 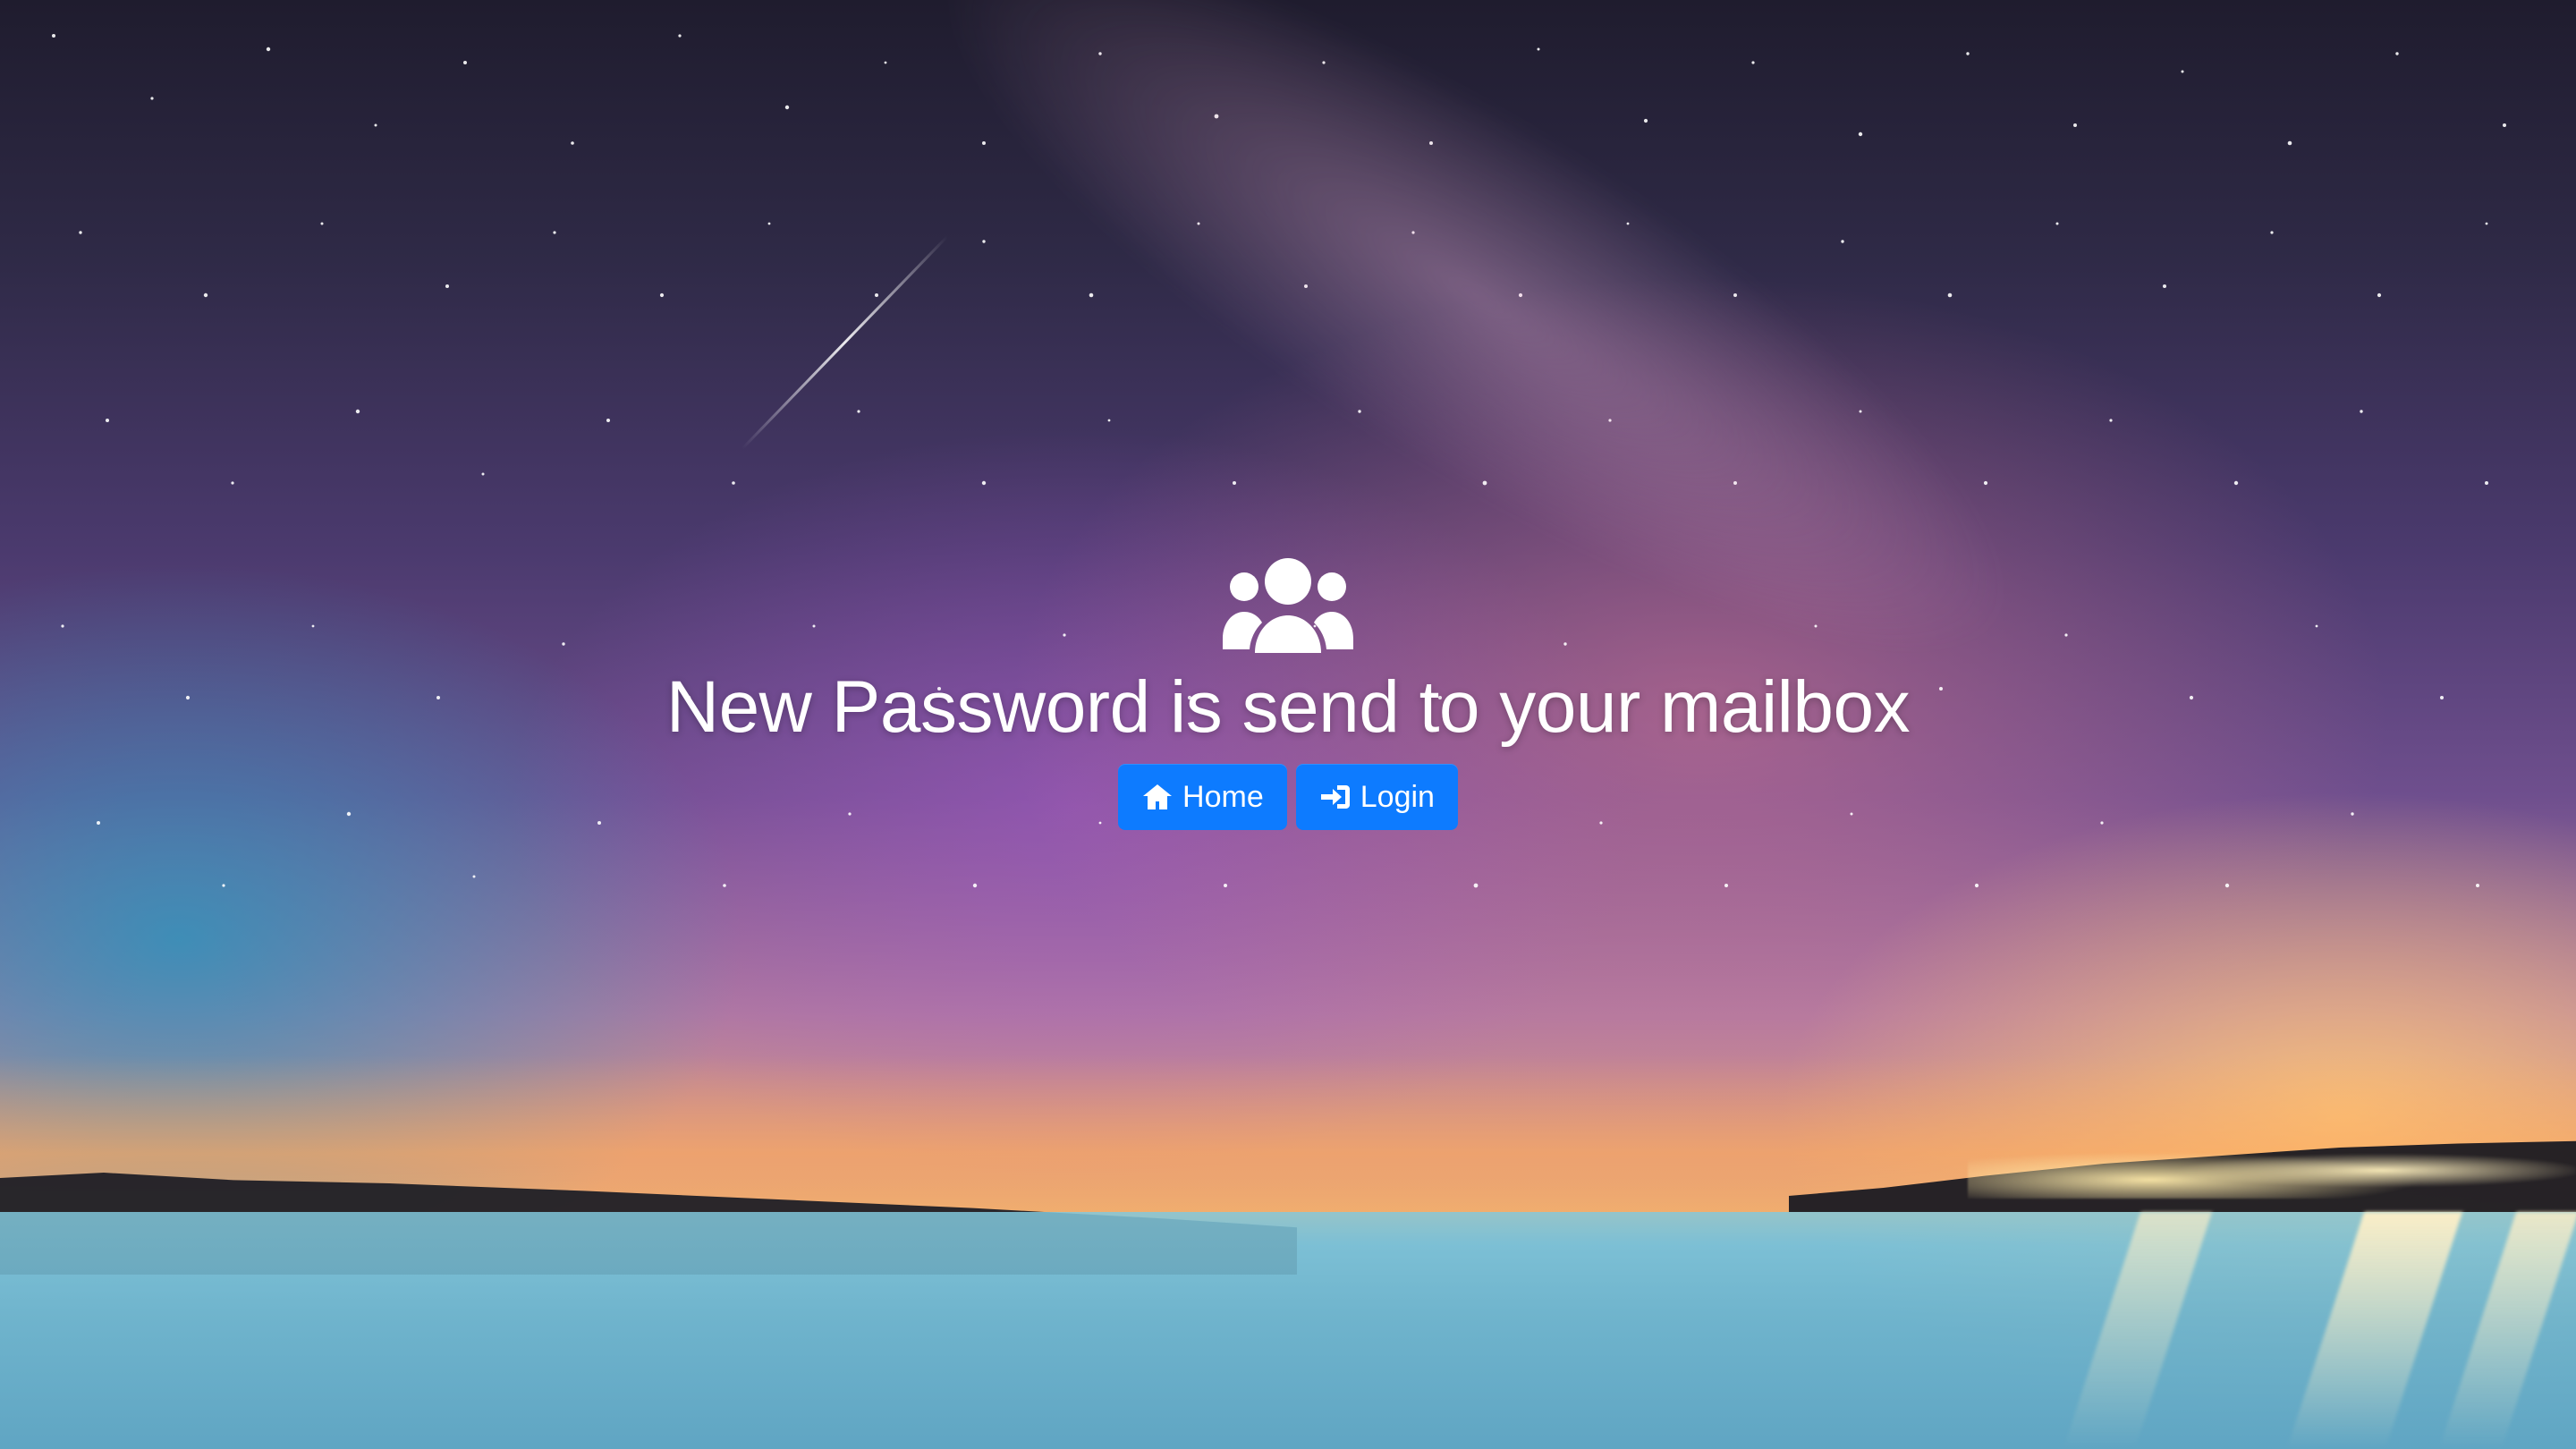 What do you see at coordinates (1335, 797) in the screenshot?
I see `sign-in-icon` at bounding box center [1335, 797].